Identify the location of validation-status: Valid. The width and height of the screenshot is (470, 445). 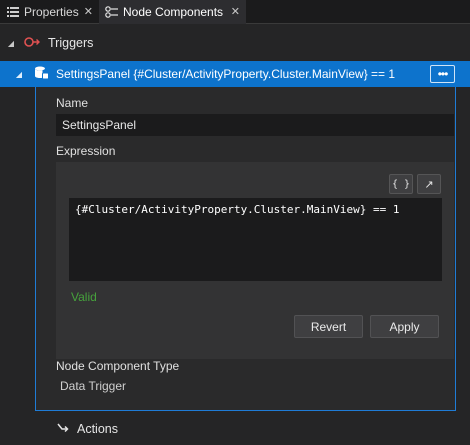
(84, 297).